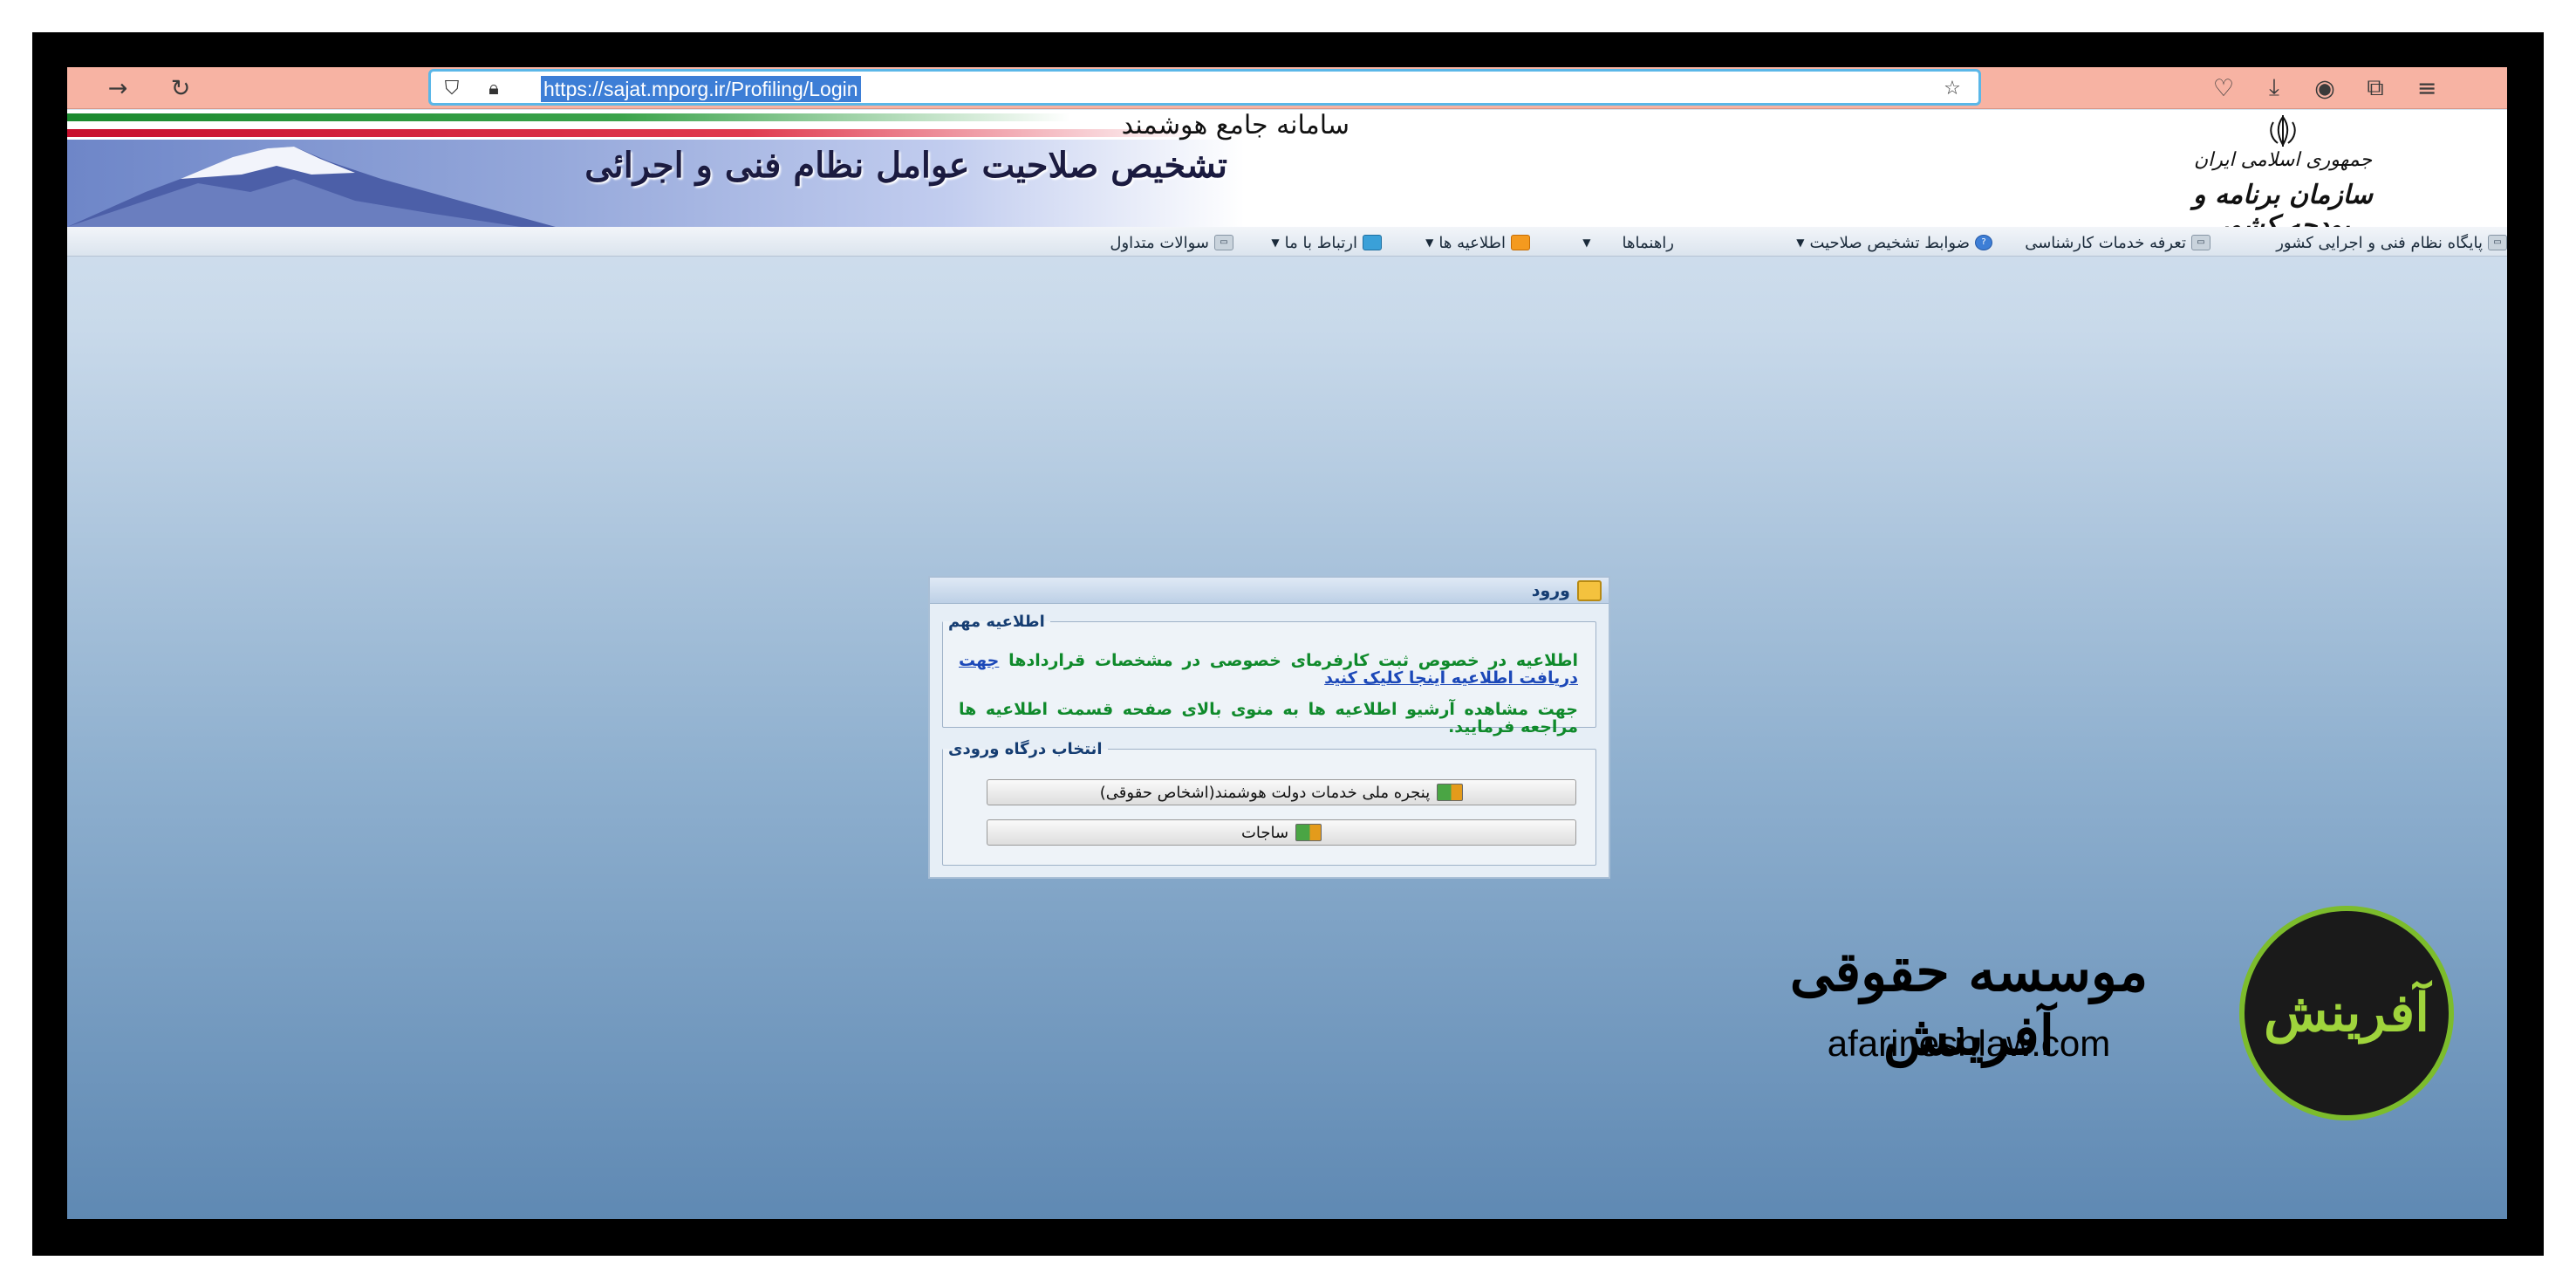 The image size is (2576, 1288). What do you see at coordinates (1269, 591) in the screenshot?
I see `login-panel-header: ورود` at bounding box center [1269, 591].